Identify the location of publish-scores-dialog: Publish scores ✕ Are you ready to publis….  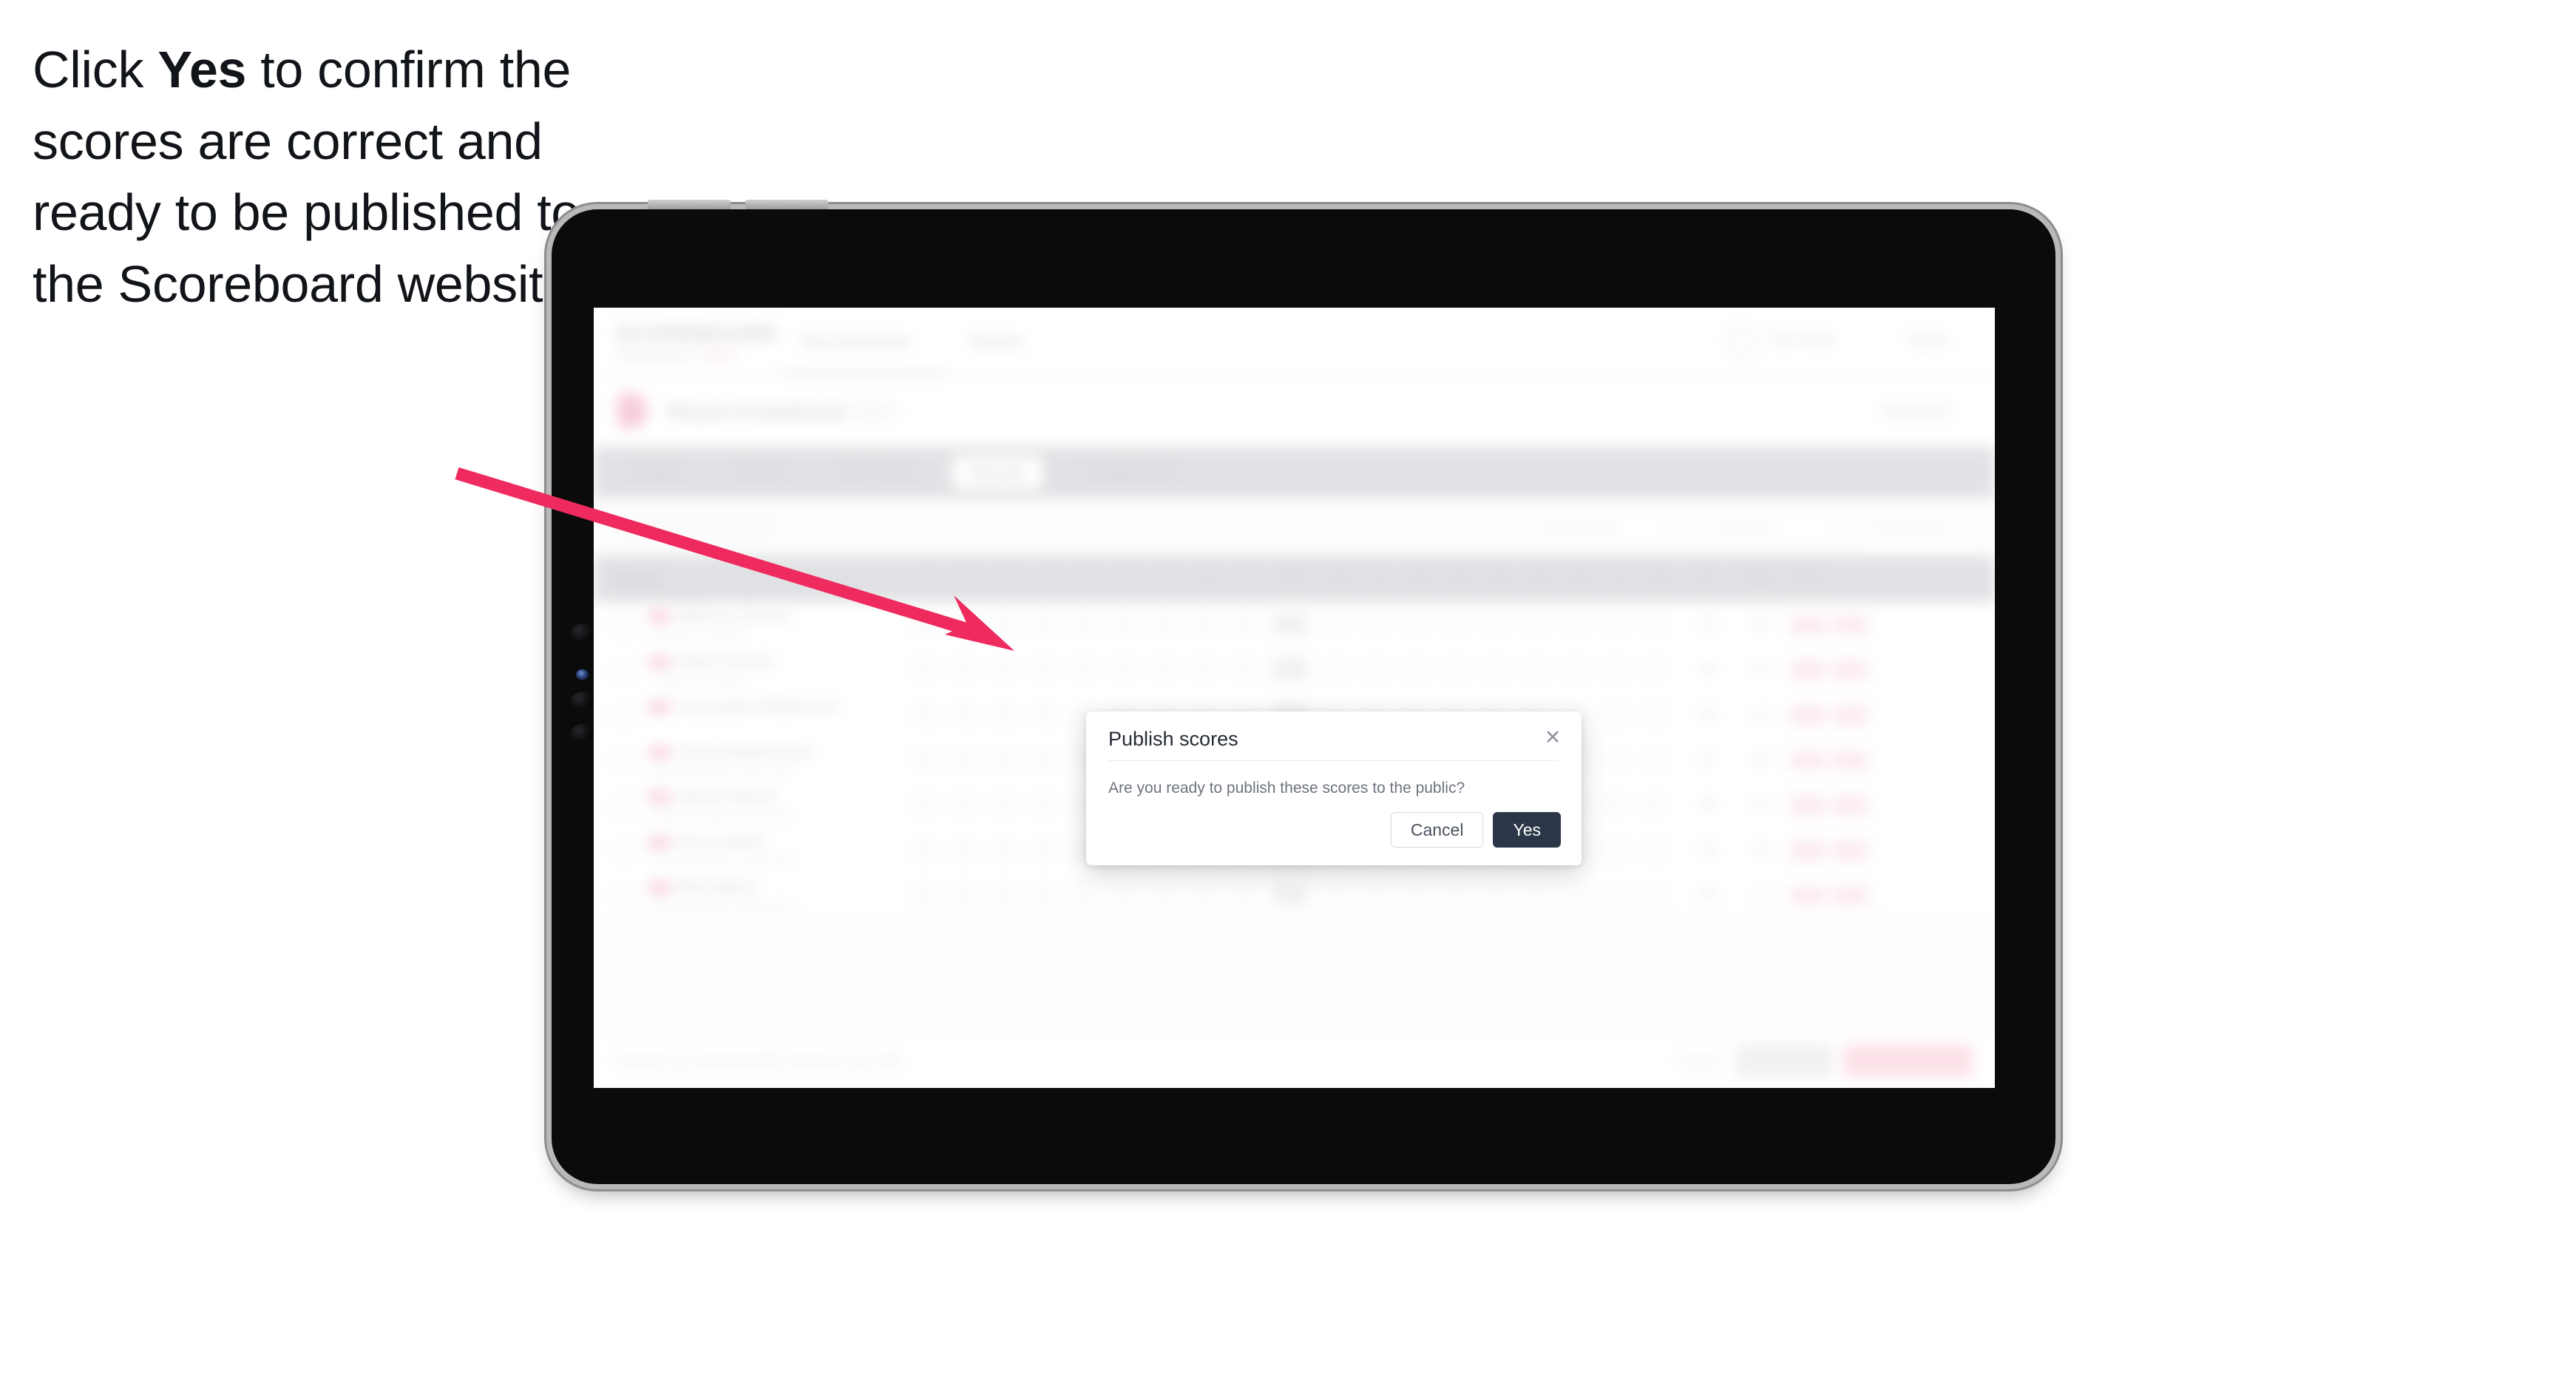
(1334, 788).